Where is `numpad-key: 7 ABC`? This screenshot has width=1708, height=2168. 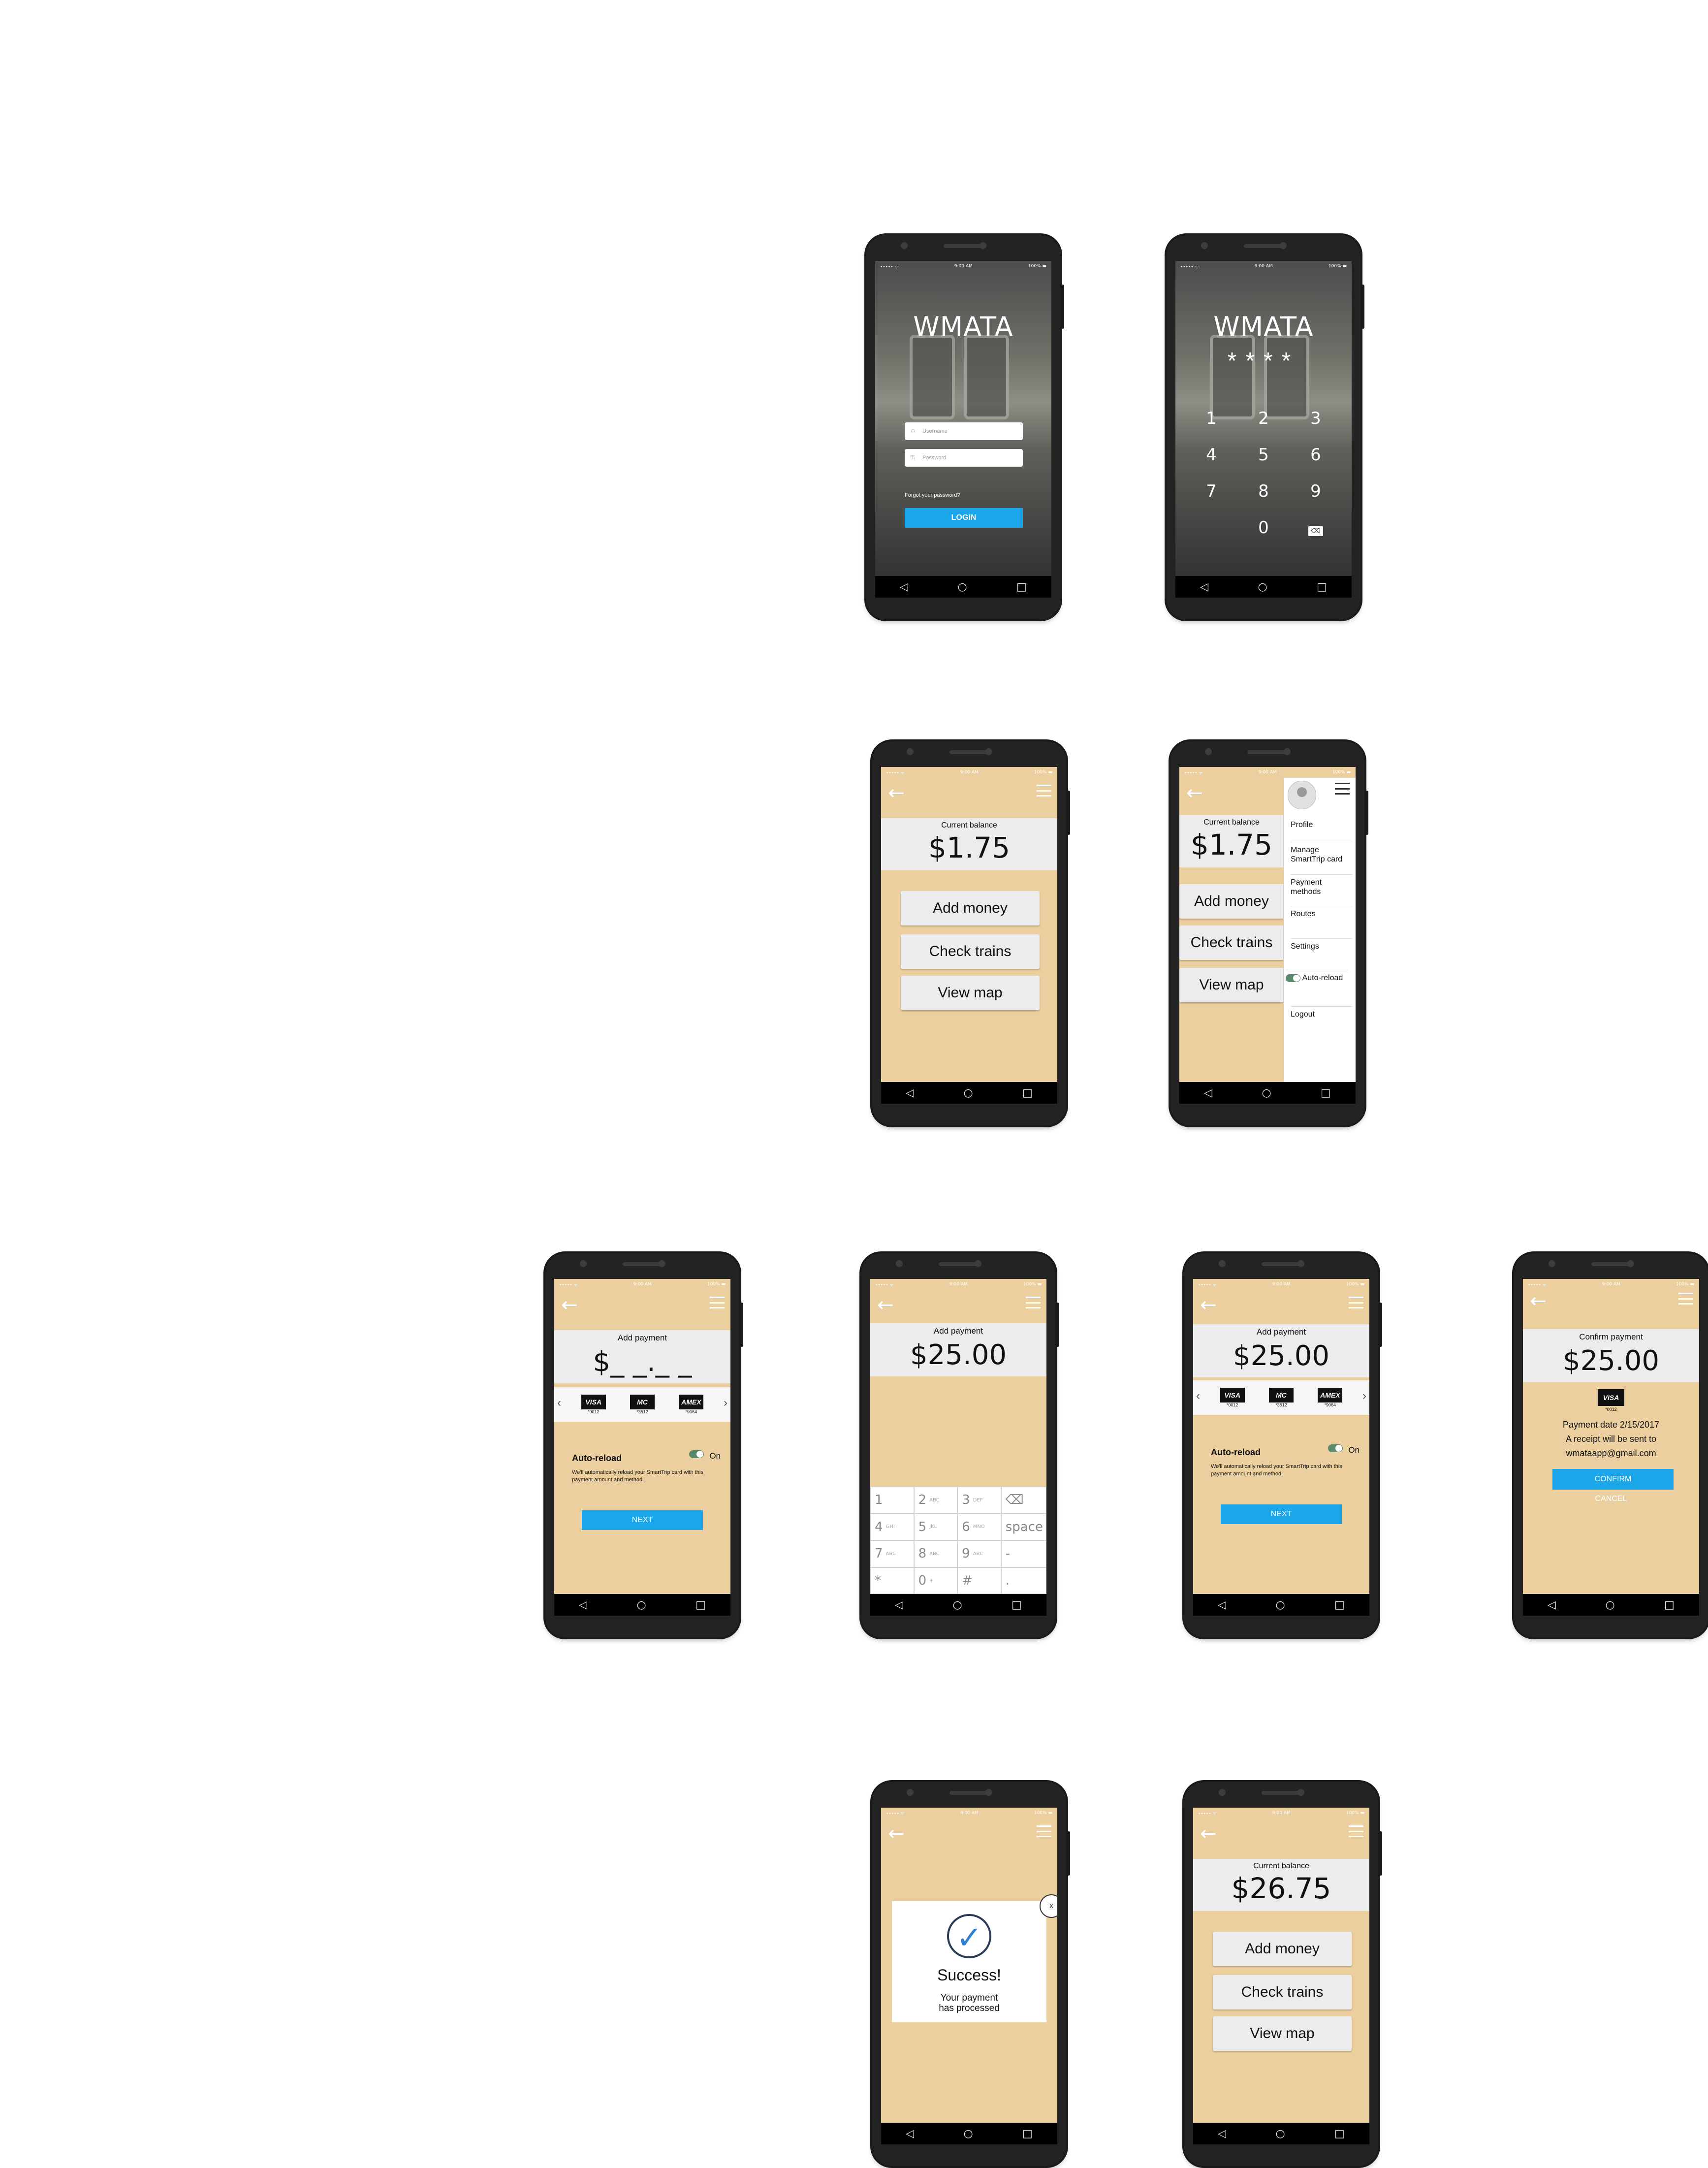 numpad-key: 7 ABC is located at coordinates (892, 1553).